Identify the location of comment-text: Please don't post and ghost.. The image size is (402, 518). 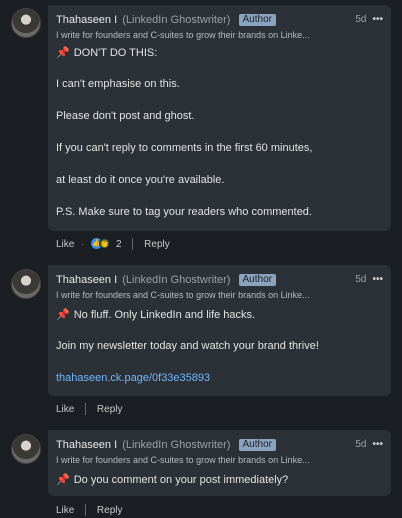
(125, 116).